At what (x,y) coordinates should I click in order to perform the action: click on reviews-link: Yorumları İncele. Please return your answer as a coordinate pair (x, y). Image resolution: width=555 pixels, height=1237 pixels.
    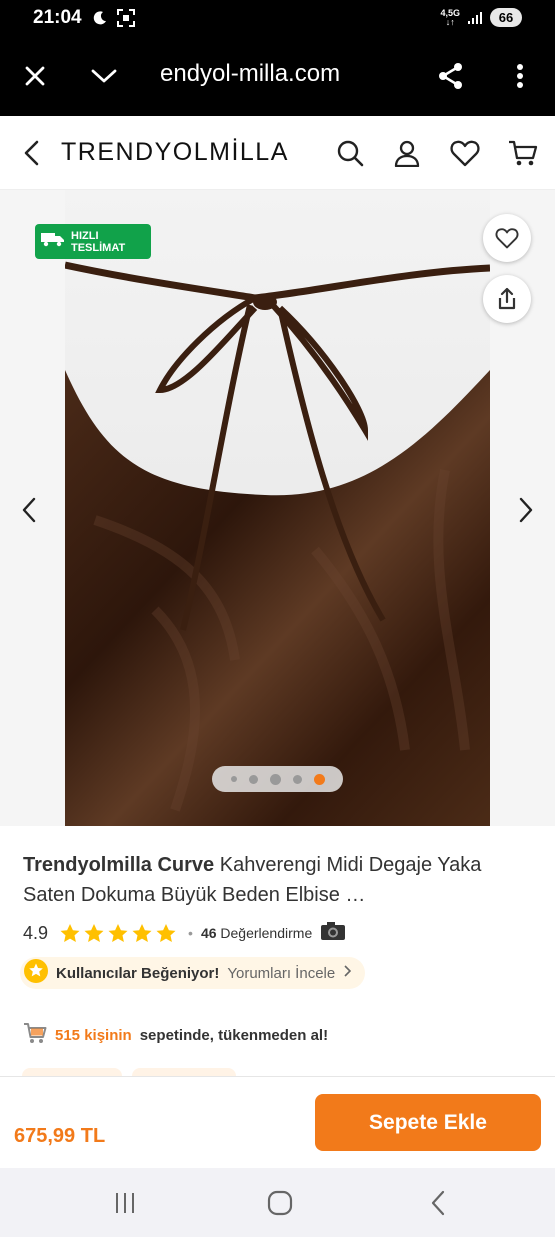
    Looking at the image, I should click on (281, 973).